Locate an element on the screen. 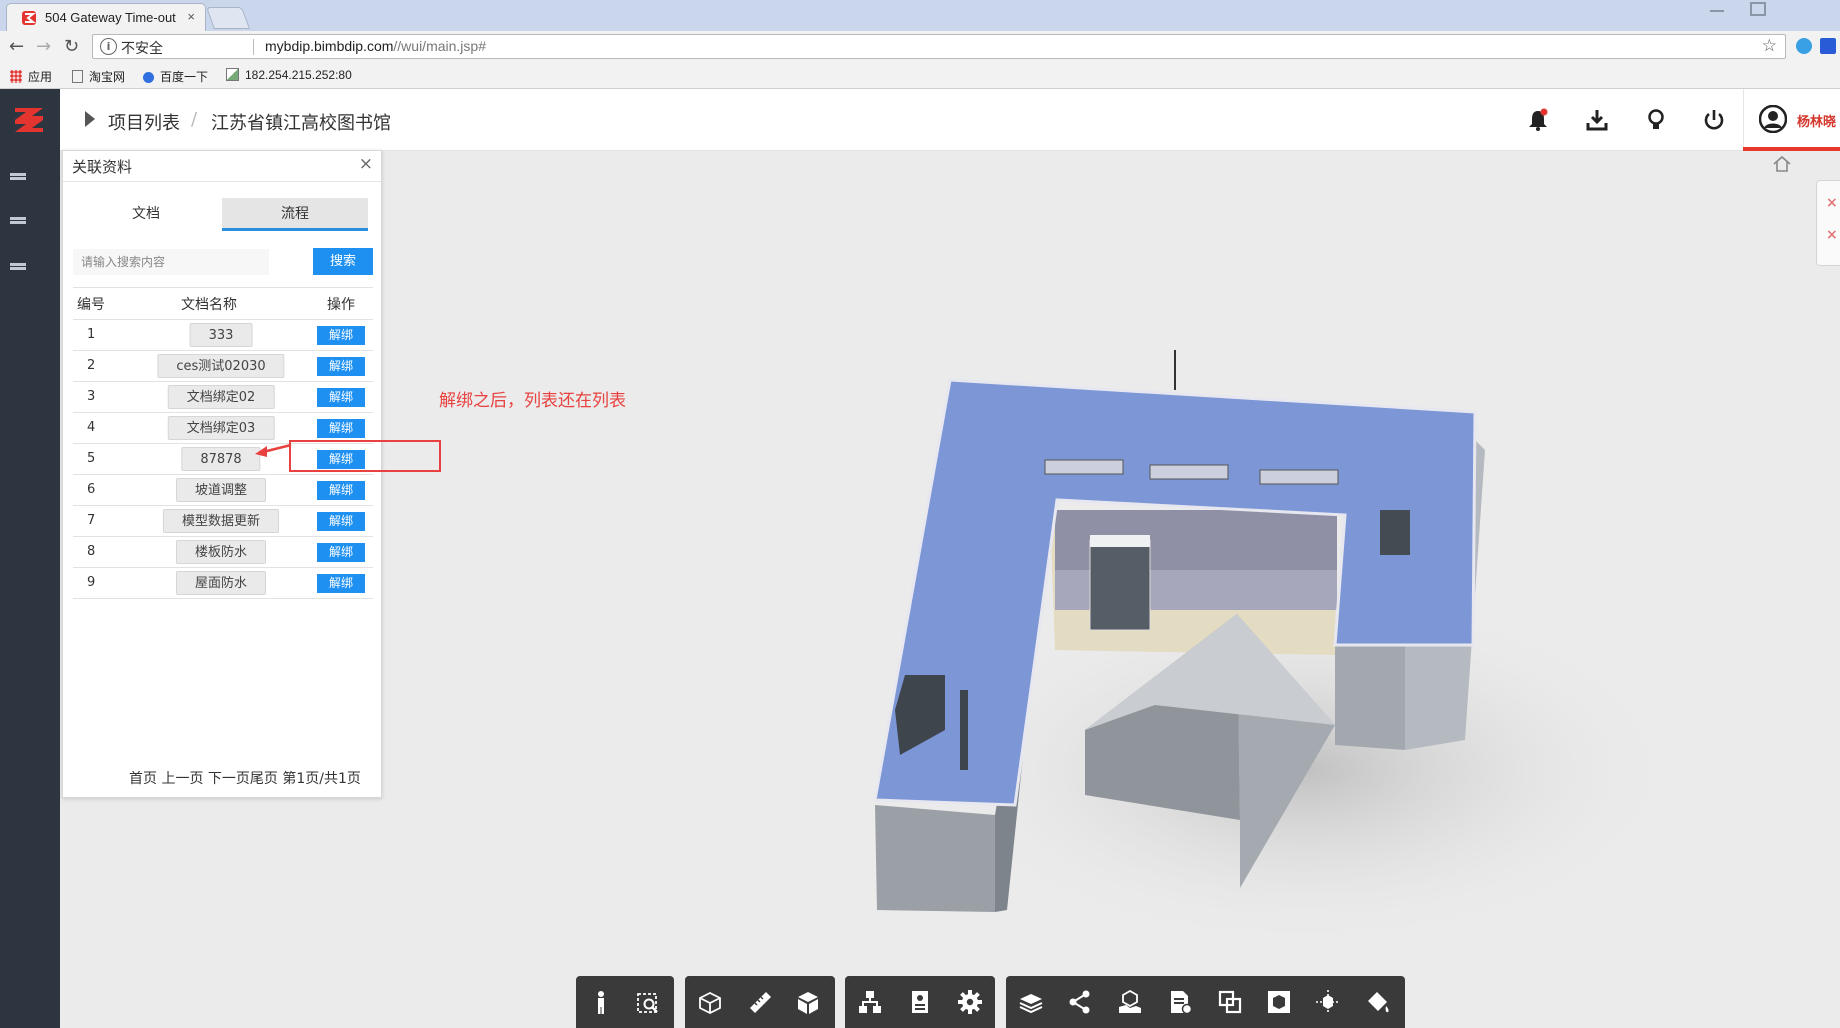 This screenshot has height=1028, width=1840. forward-icon: → is located at coordinates (43, 47).